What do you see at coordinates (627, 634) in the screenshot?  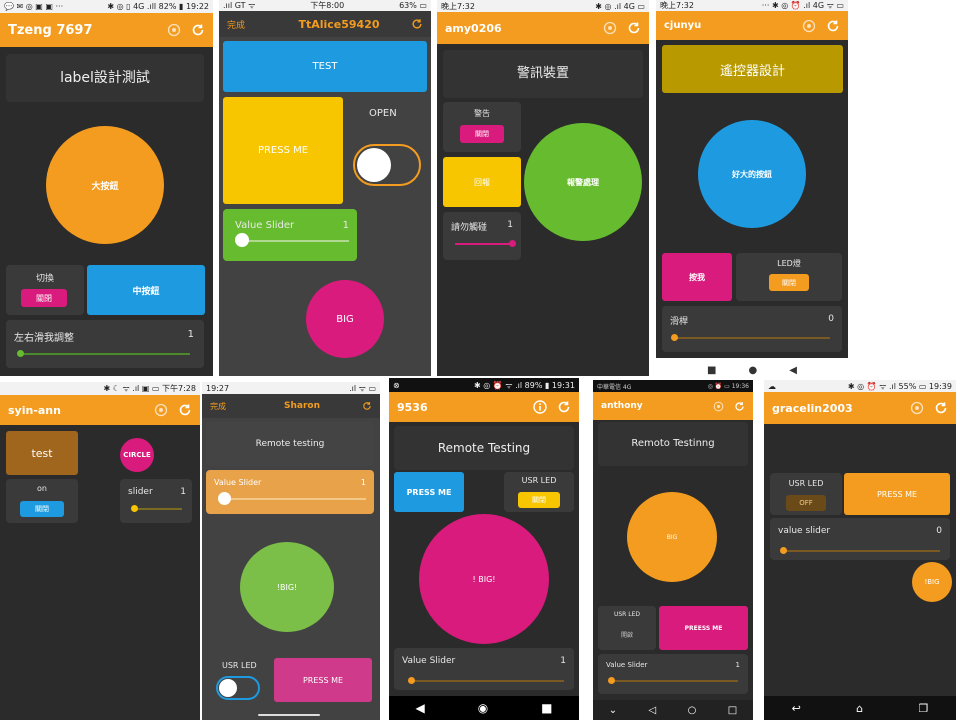 I see `led-toggle-button: 開啟` at bounding box center [627, 634].